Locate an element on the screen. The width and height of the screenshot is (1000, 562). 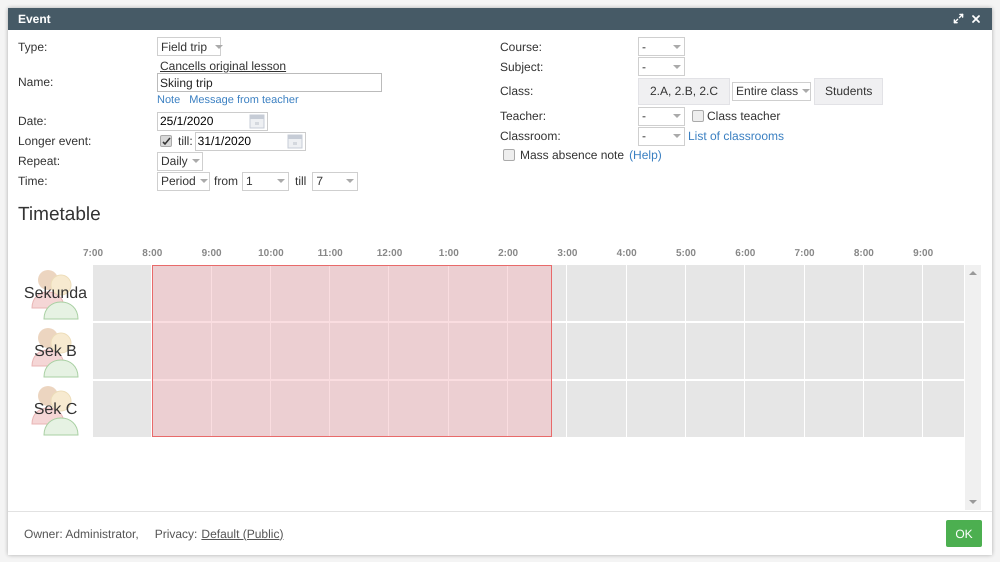
field-label: Type: is located at coordinates (33, 47).